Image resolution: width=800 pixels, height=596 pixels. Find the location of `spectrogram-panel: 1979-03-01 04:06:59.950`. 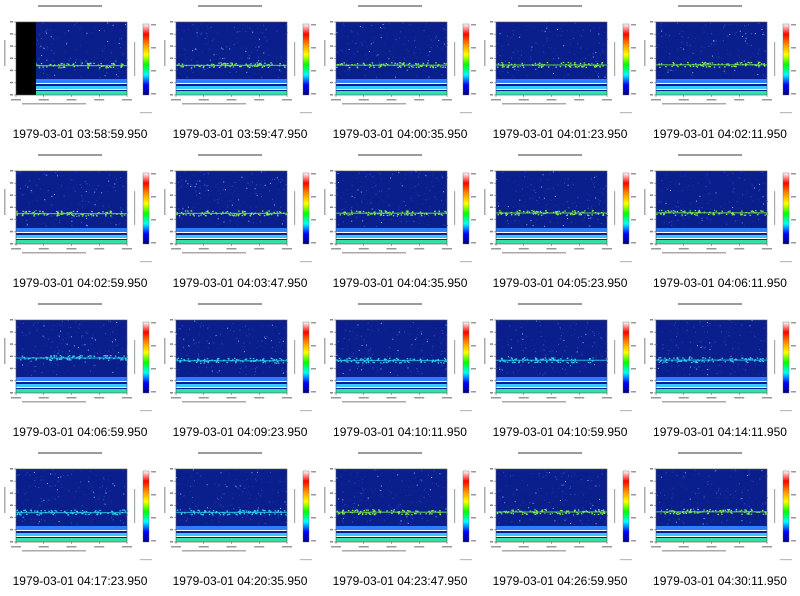

spectrogram-panel: 1979-03-01 04:06:59.950 is located at coordinates (80, 372).